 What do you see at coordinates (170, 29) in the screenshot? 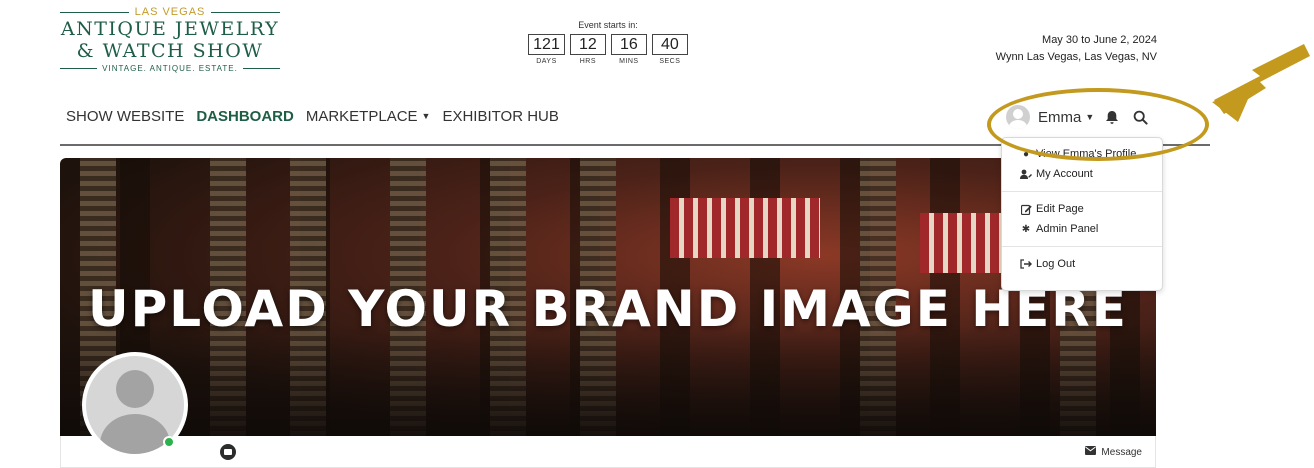
I see `logo-line-1: ANTIQUE JEWELRY` at bounding box center [170, 29].